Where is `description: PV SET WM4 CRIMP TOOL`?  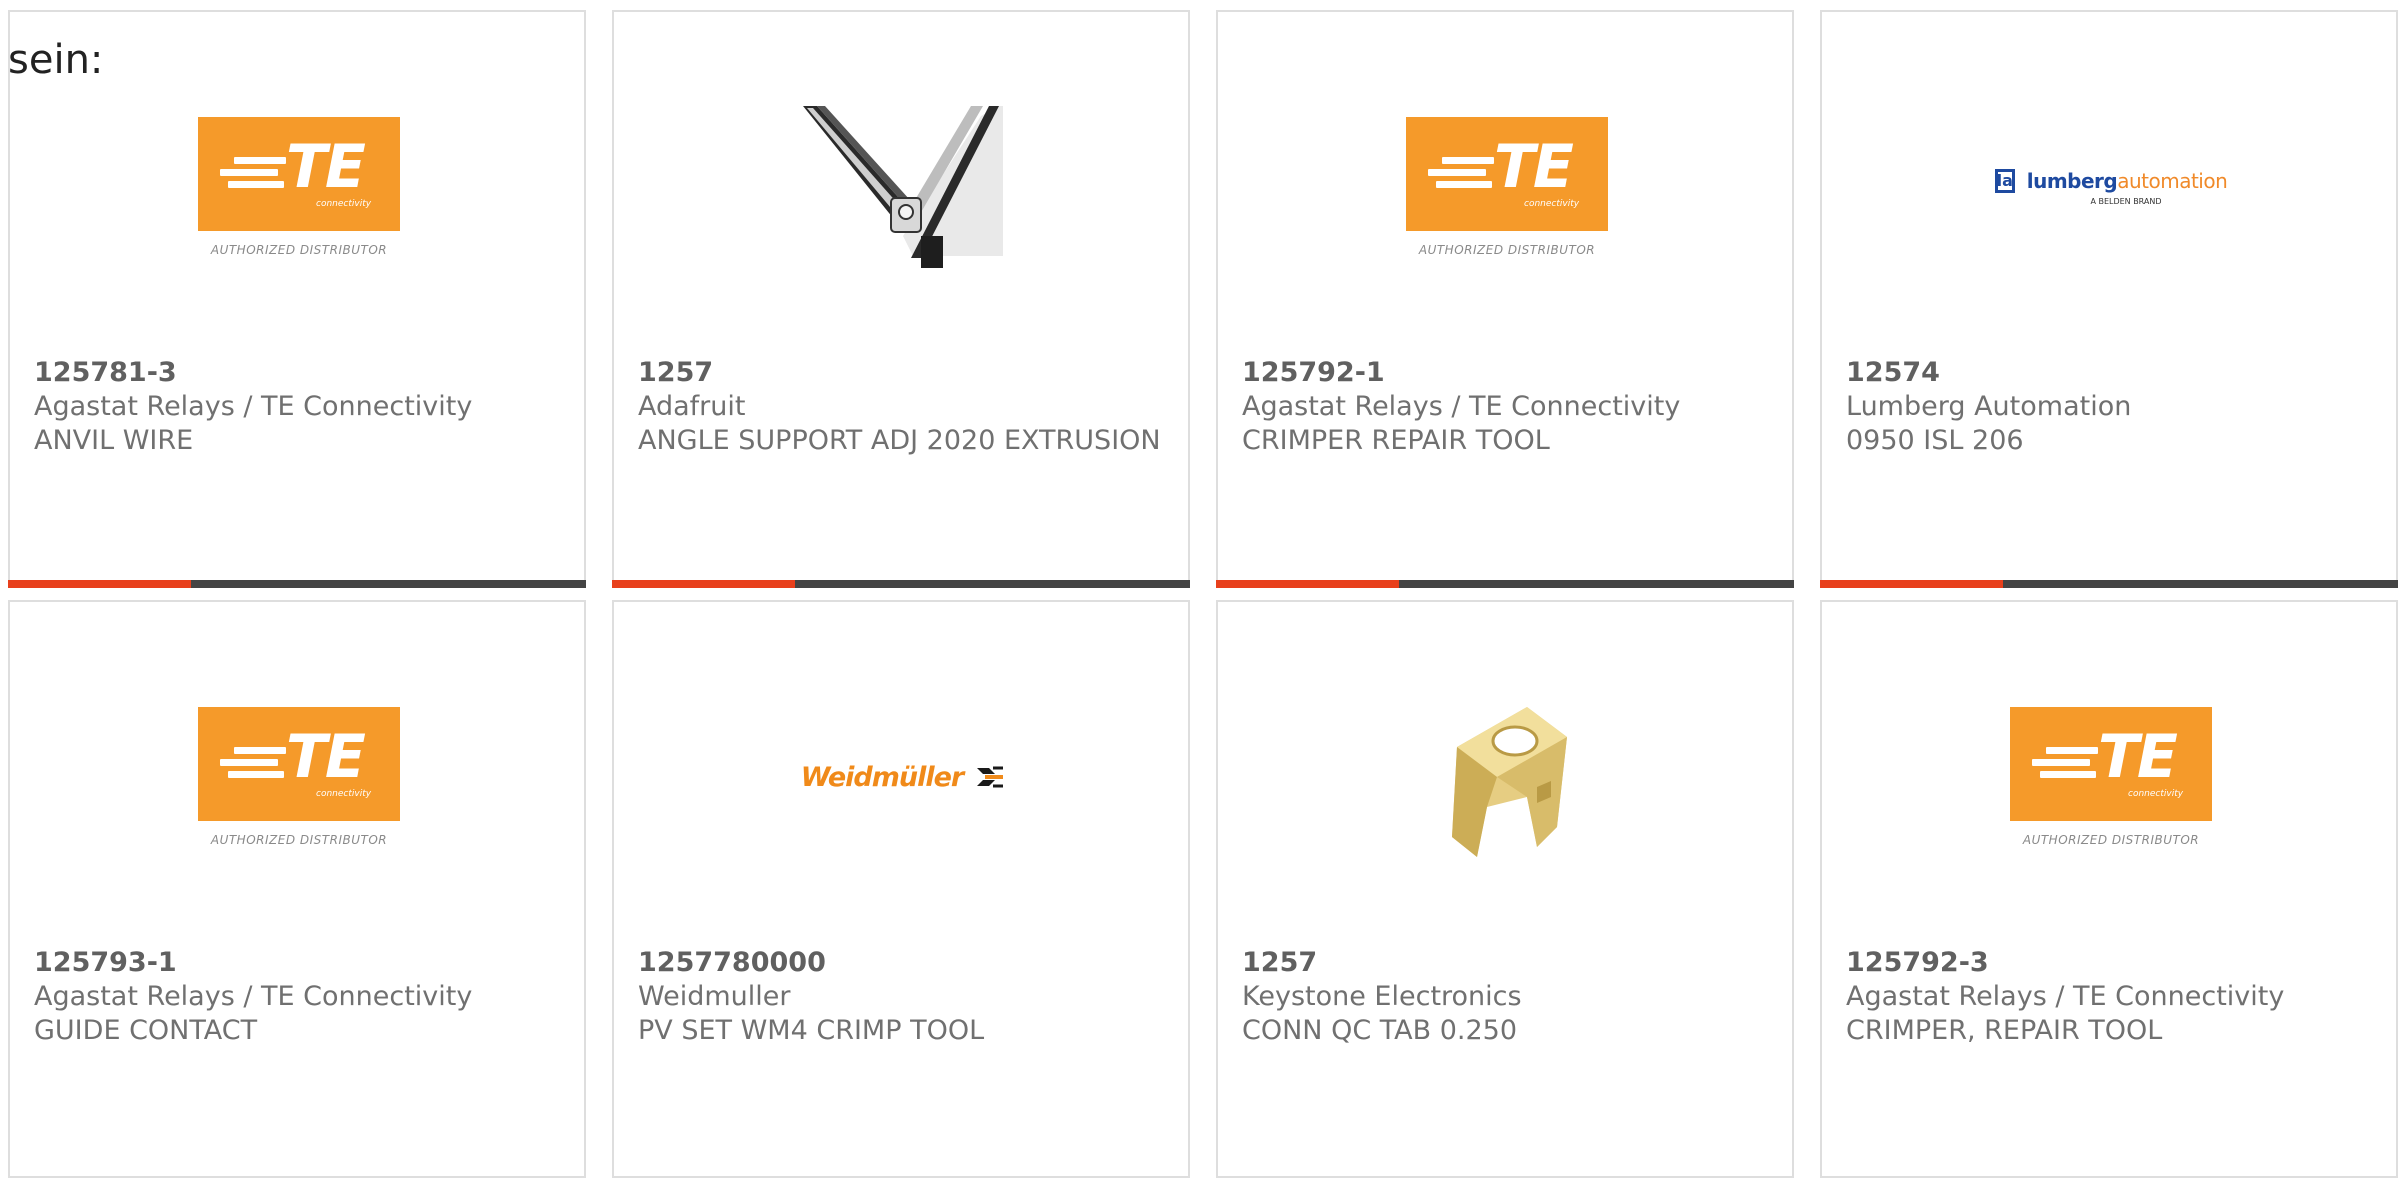 description: PV SET WM4 CRIMP TOOL is located at coordinates (811, 1030).